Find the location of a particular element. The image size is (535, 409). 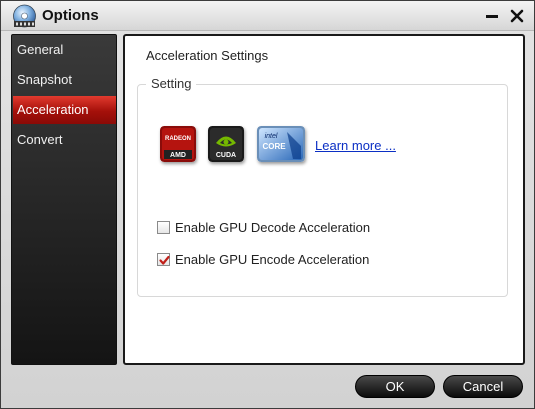

ok-button: OK is located at coordinates (395, 386).